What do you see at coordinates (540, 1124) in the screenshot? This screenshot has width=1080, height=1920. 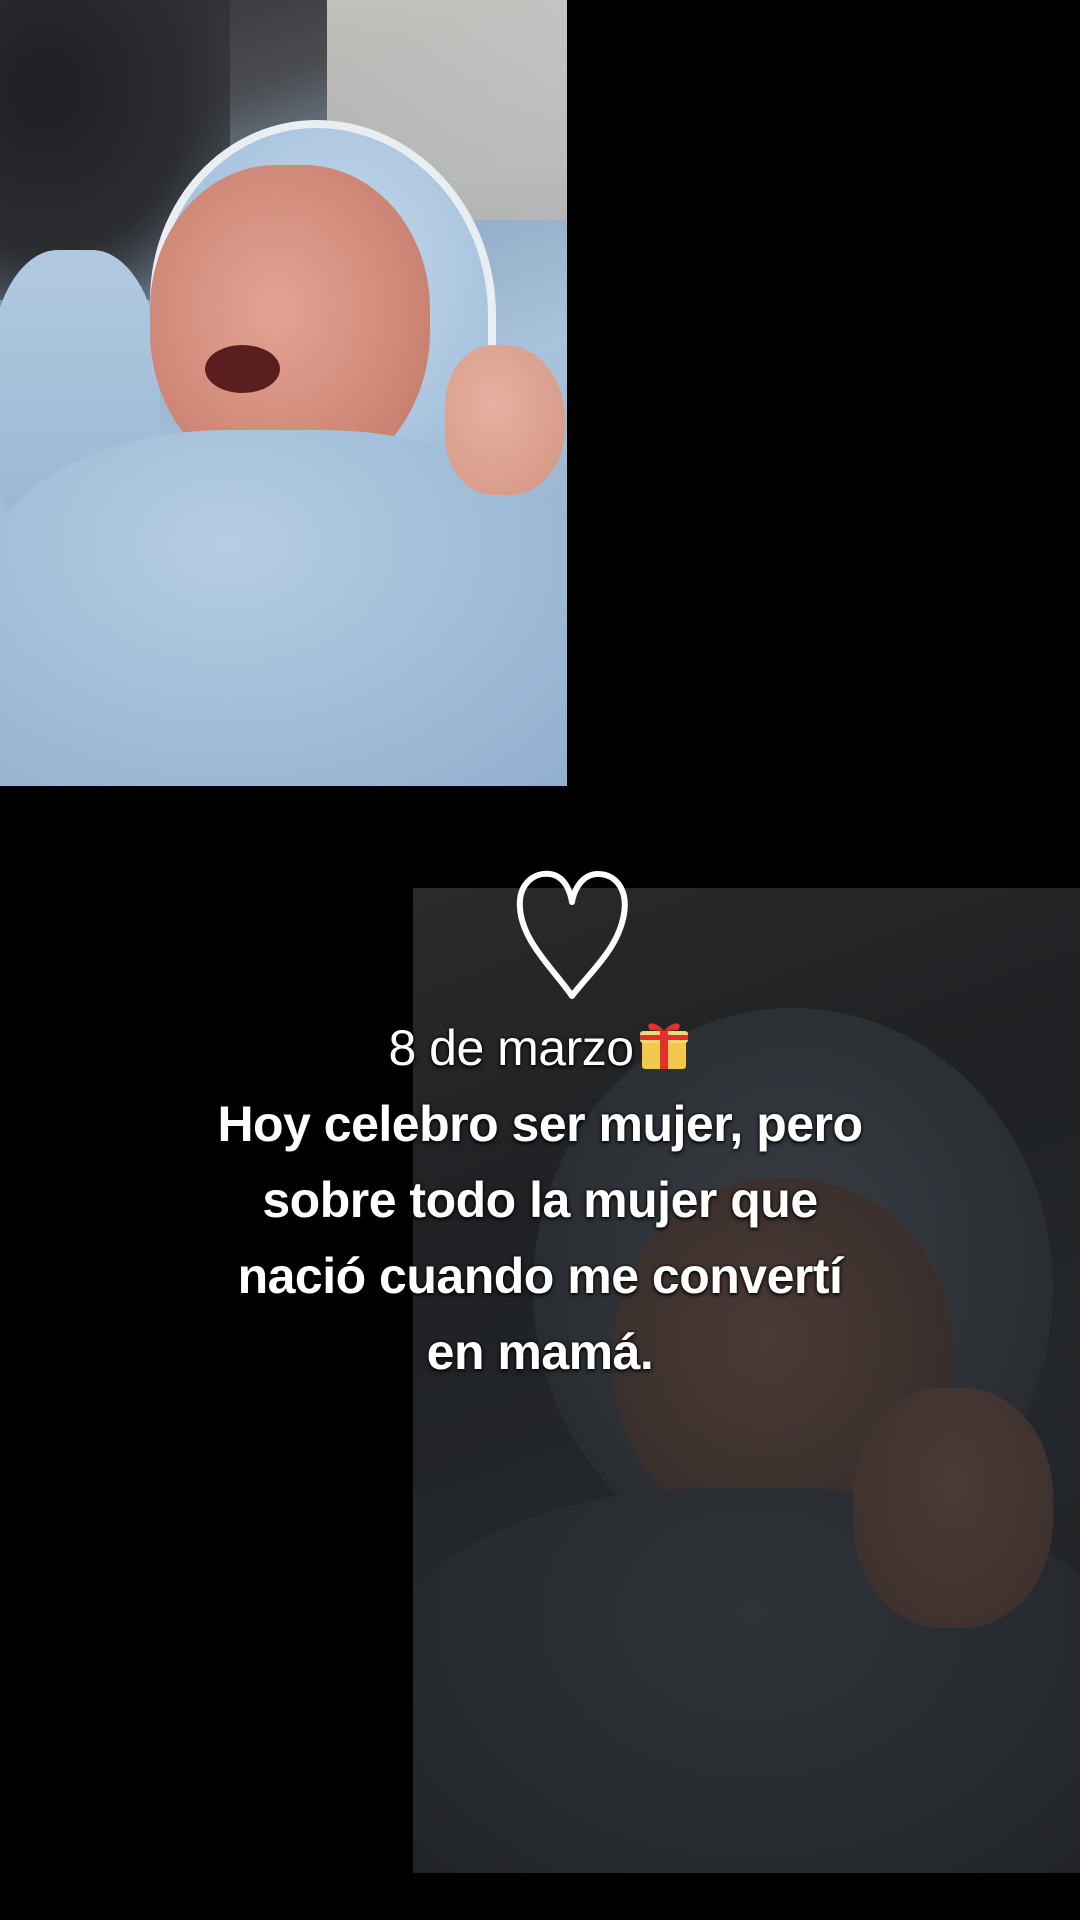 I see `caption-line-2: Hoy celebro ser mujer, pero` at bounding box center [540, 1124].